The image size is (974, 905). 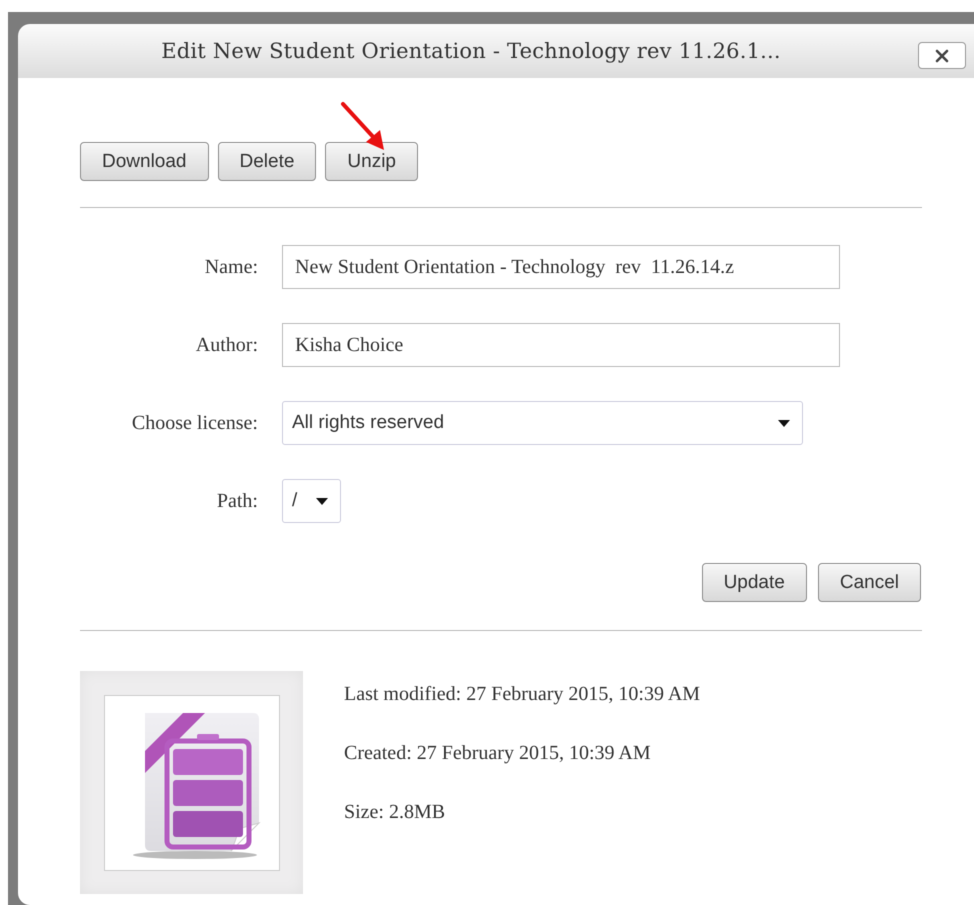 I want to click on dropdown-value: All rights reserved, so click(x=368, y=423).